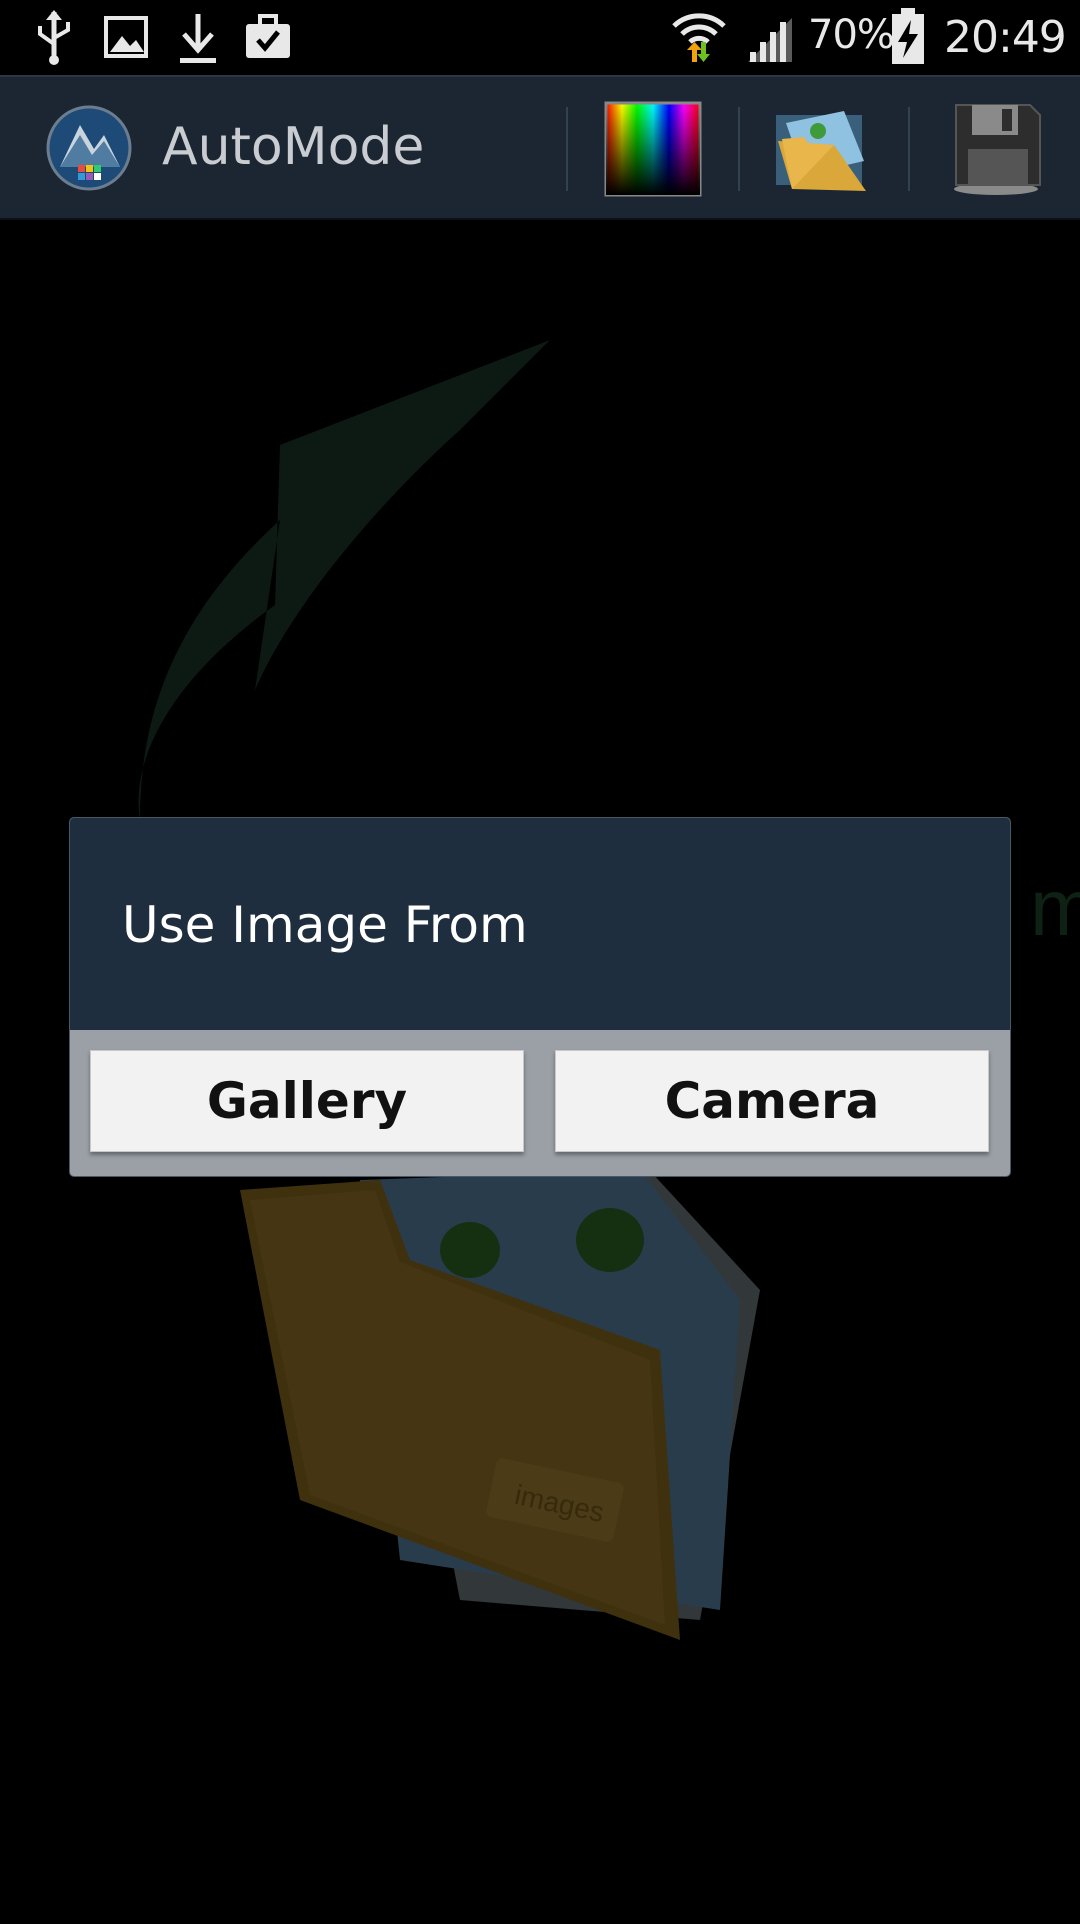 The width and height of the screenshot is (1080, 1924). I want to click on clock: 20:49, so click(1005, 37).